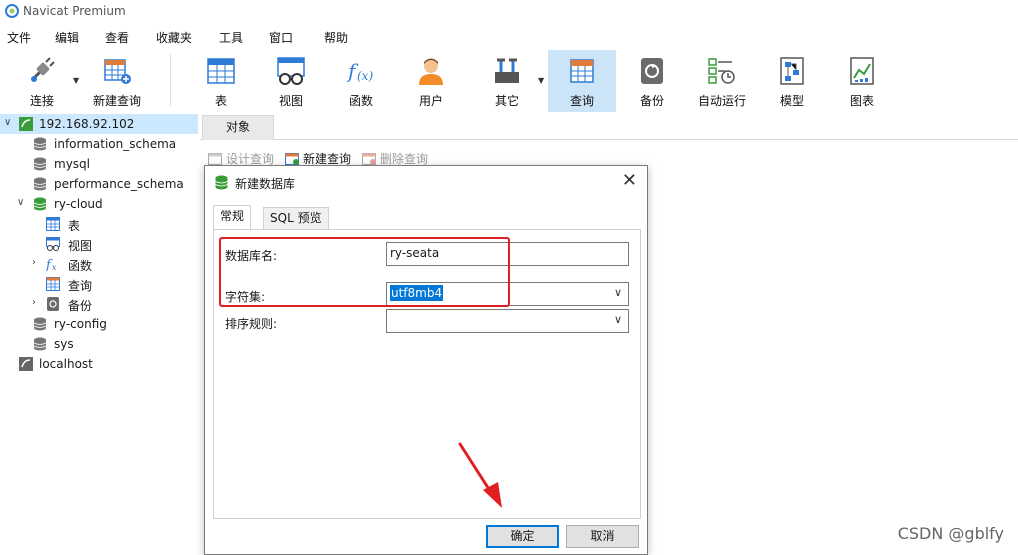  Describe the element at coordinates (67, 37) in the screenshot. I see `menu-edit: 编辑` at that location.